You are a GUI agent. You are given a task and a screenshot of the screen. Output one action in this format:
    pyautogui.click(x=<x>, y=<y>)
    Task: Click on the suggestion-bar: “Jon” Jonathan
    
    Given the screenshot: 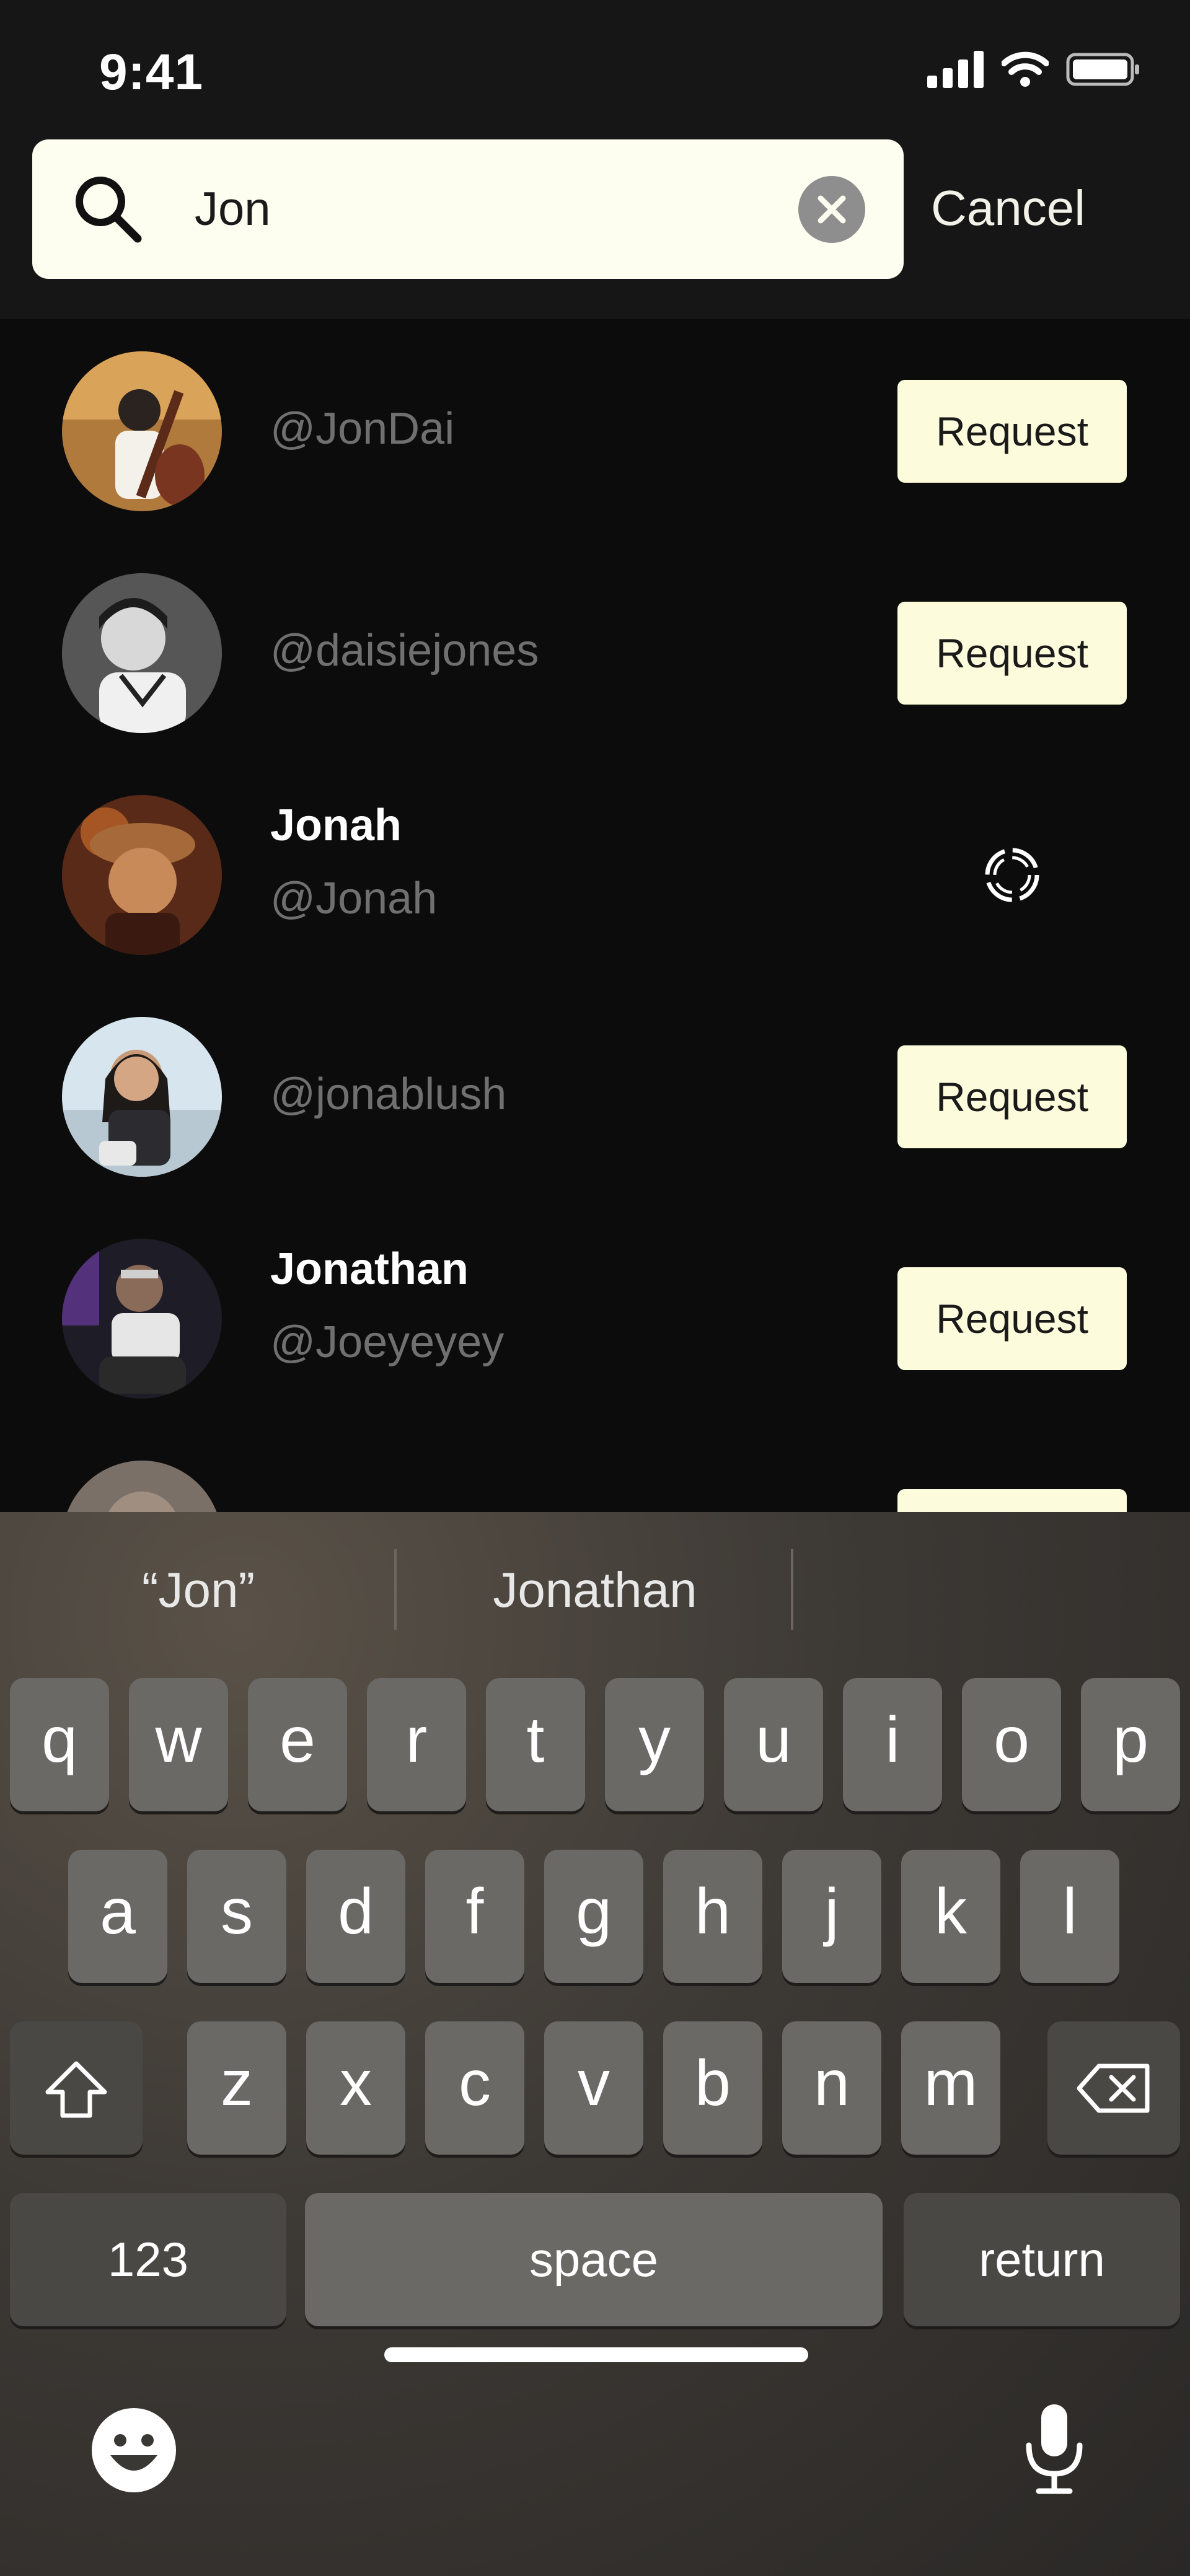 What is the action you would take?
    pyautogui.click(x=595, y=1596)
    